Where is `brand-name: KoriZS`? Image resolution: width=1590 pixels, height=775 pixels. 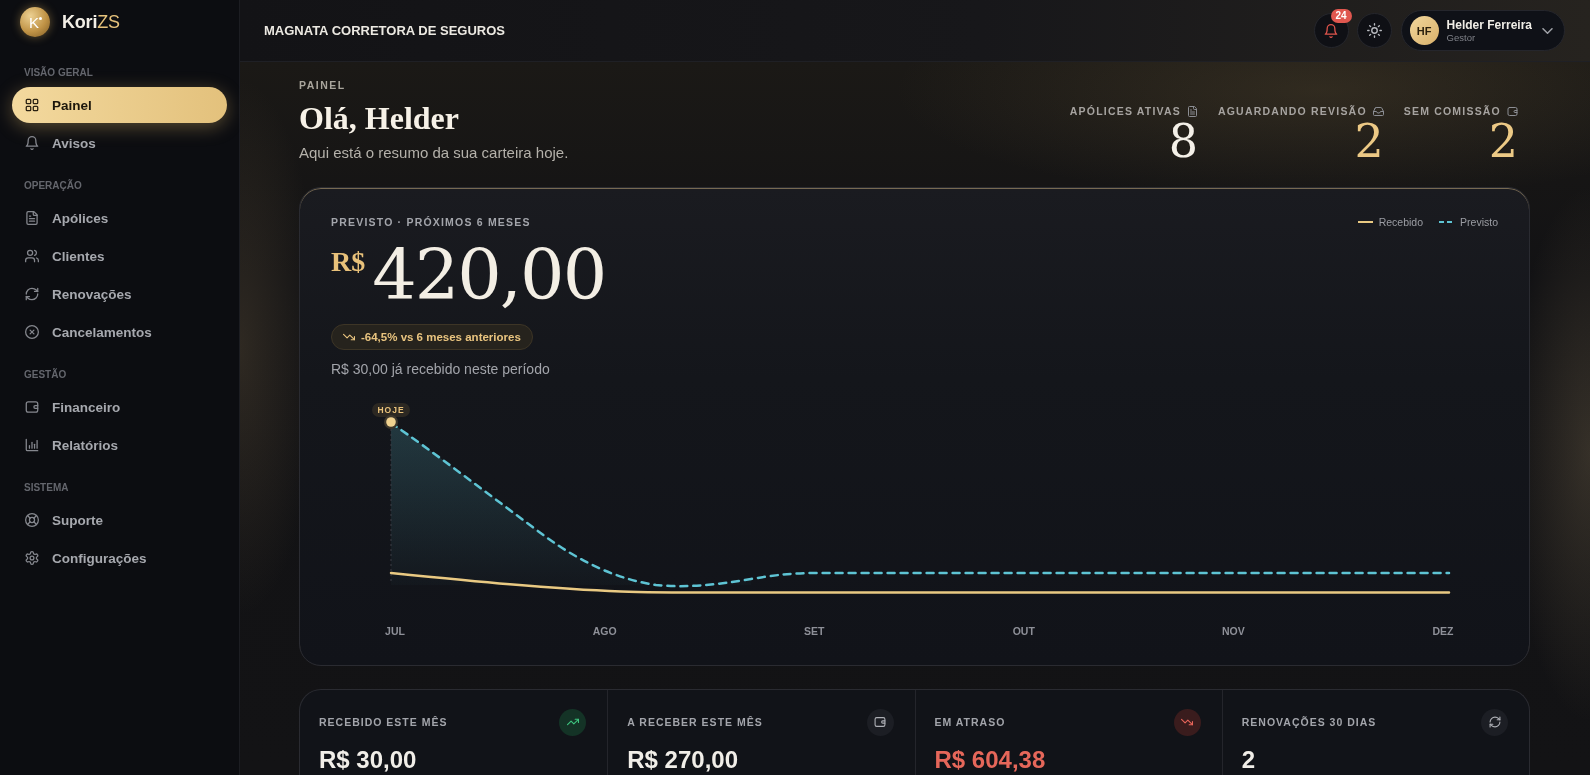 brand-name: KoriZS is located at coordinates (91, 22).